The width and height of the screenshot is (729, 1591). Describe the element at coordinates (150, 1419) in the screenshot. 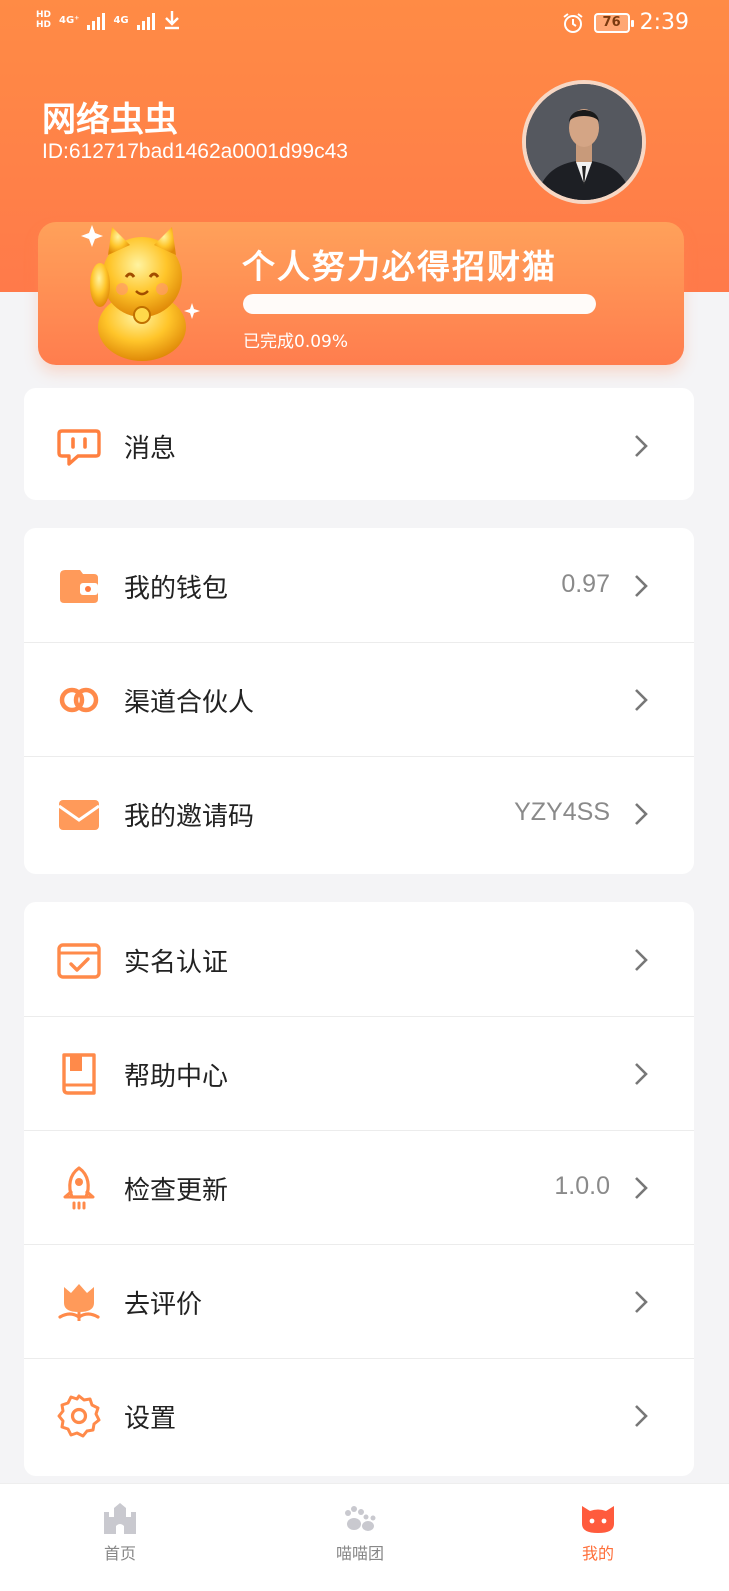

I see `menu-item-label: 设置` at that location.